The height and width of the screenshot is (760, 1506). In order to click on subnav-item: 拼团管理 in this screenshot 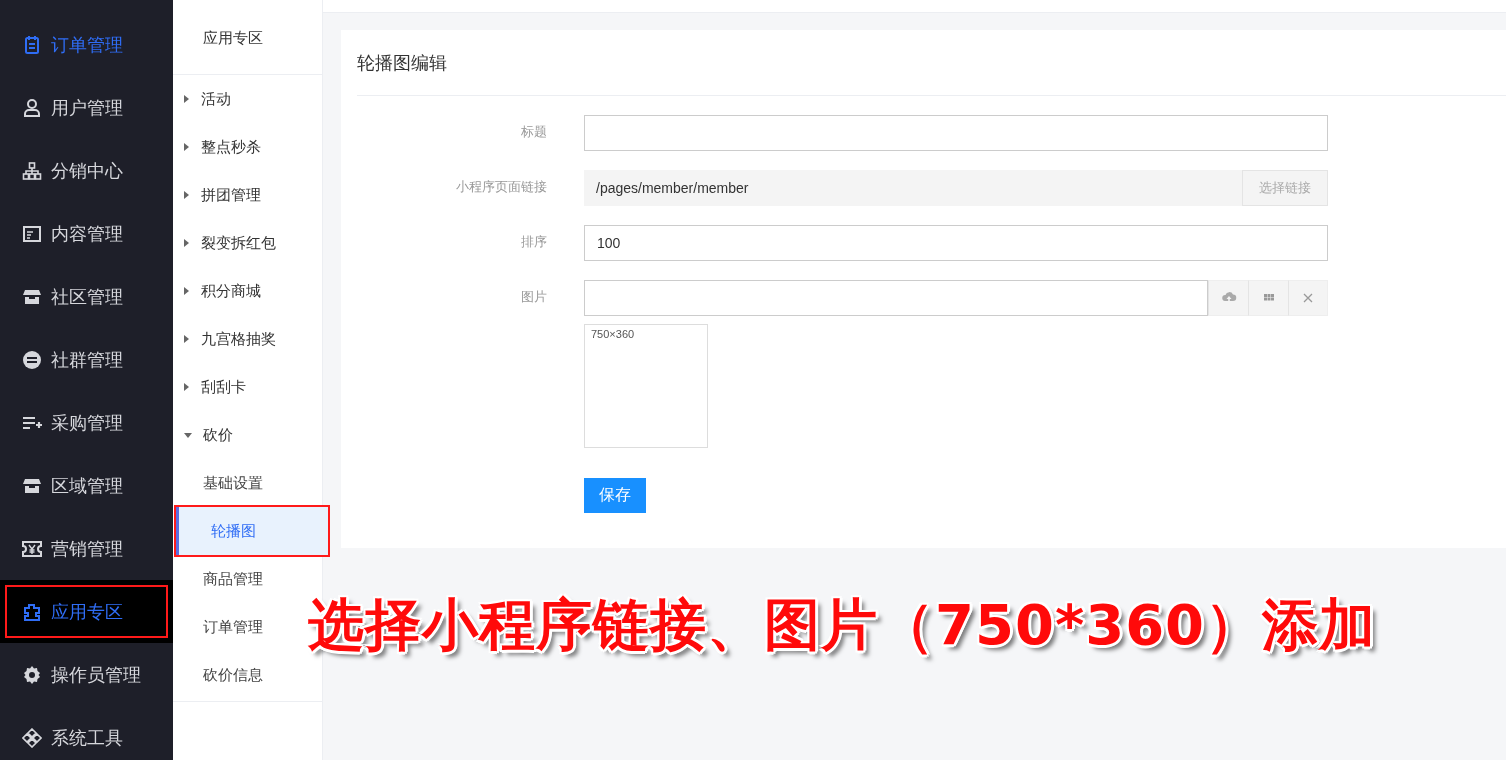, I will do `click(247, 195)`.